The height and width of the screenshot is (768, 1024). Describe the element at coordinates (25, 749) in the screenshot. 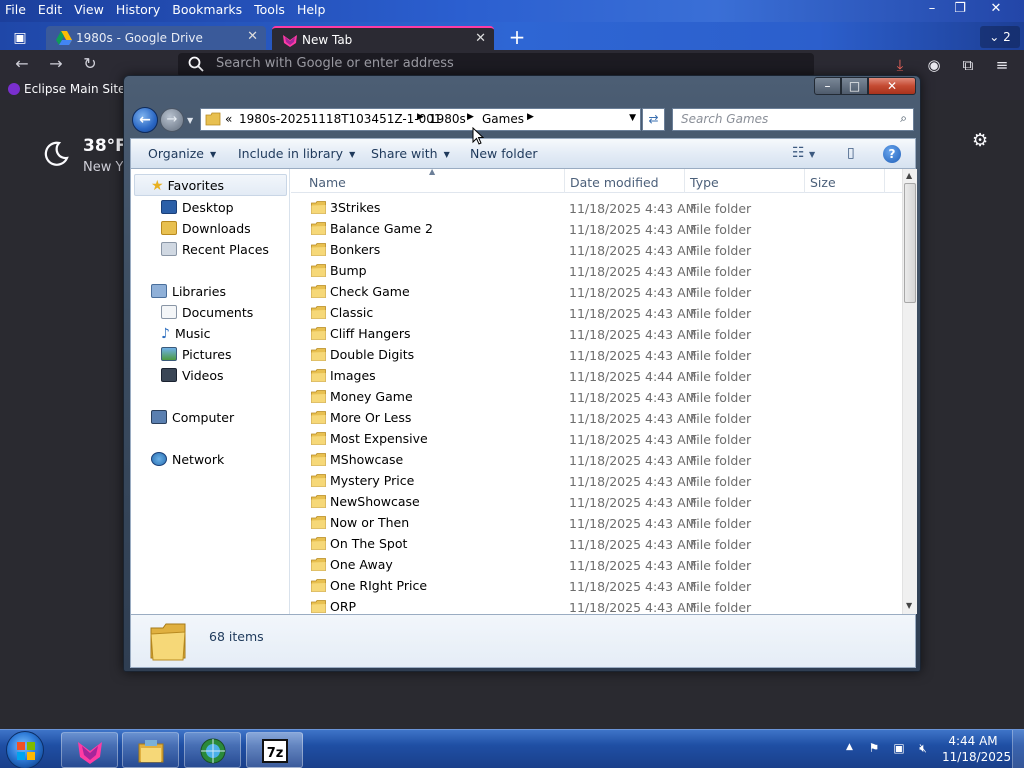

I see `start-button` at that location.